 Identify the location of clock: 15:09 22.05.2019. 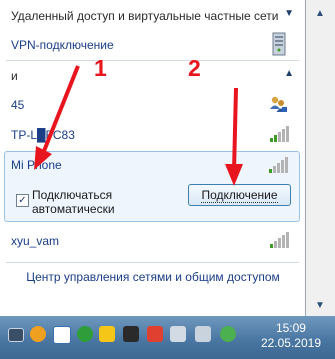
(291, 336).